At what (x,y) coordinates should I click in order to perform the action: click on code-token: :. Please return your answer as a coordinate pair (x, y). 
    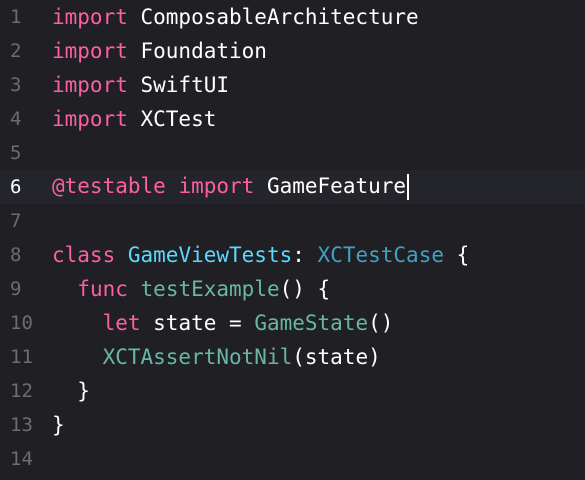
    Looking at the image, I should click on (305, 255).